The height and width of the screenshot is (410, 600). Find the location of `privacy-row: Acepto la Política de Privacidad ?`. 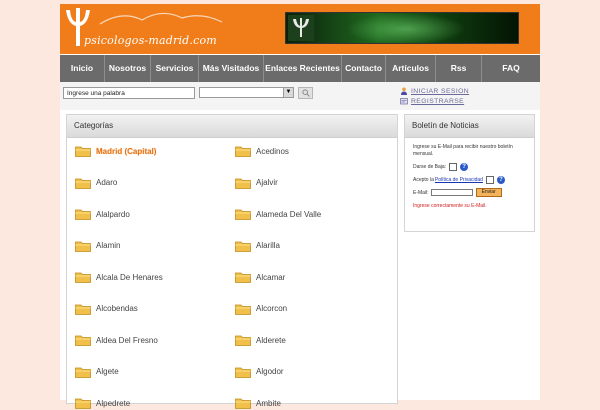

privacy-row: Acepto la Política de Privacidad ? is located at coordinates (470, 179).